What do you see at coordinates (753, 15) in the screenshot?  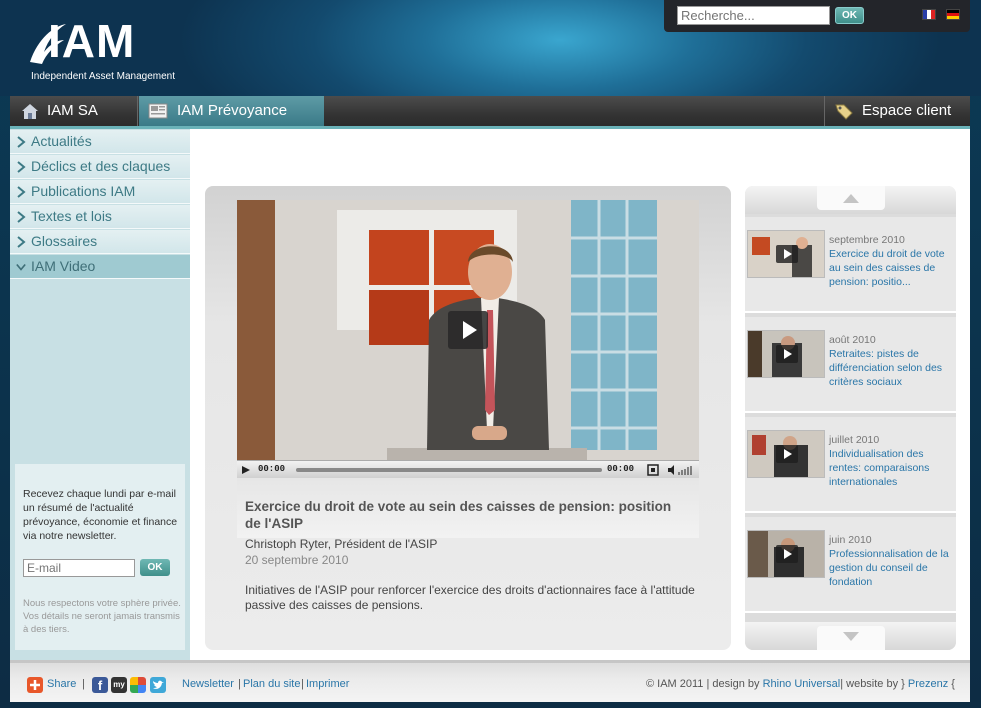 I see `search-input` at bounding box center [753, 15].